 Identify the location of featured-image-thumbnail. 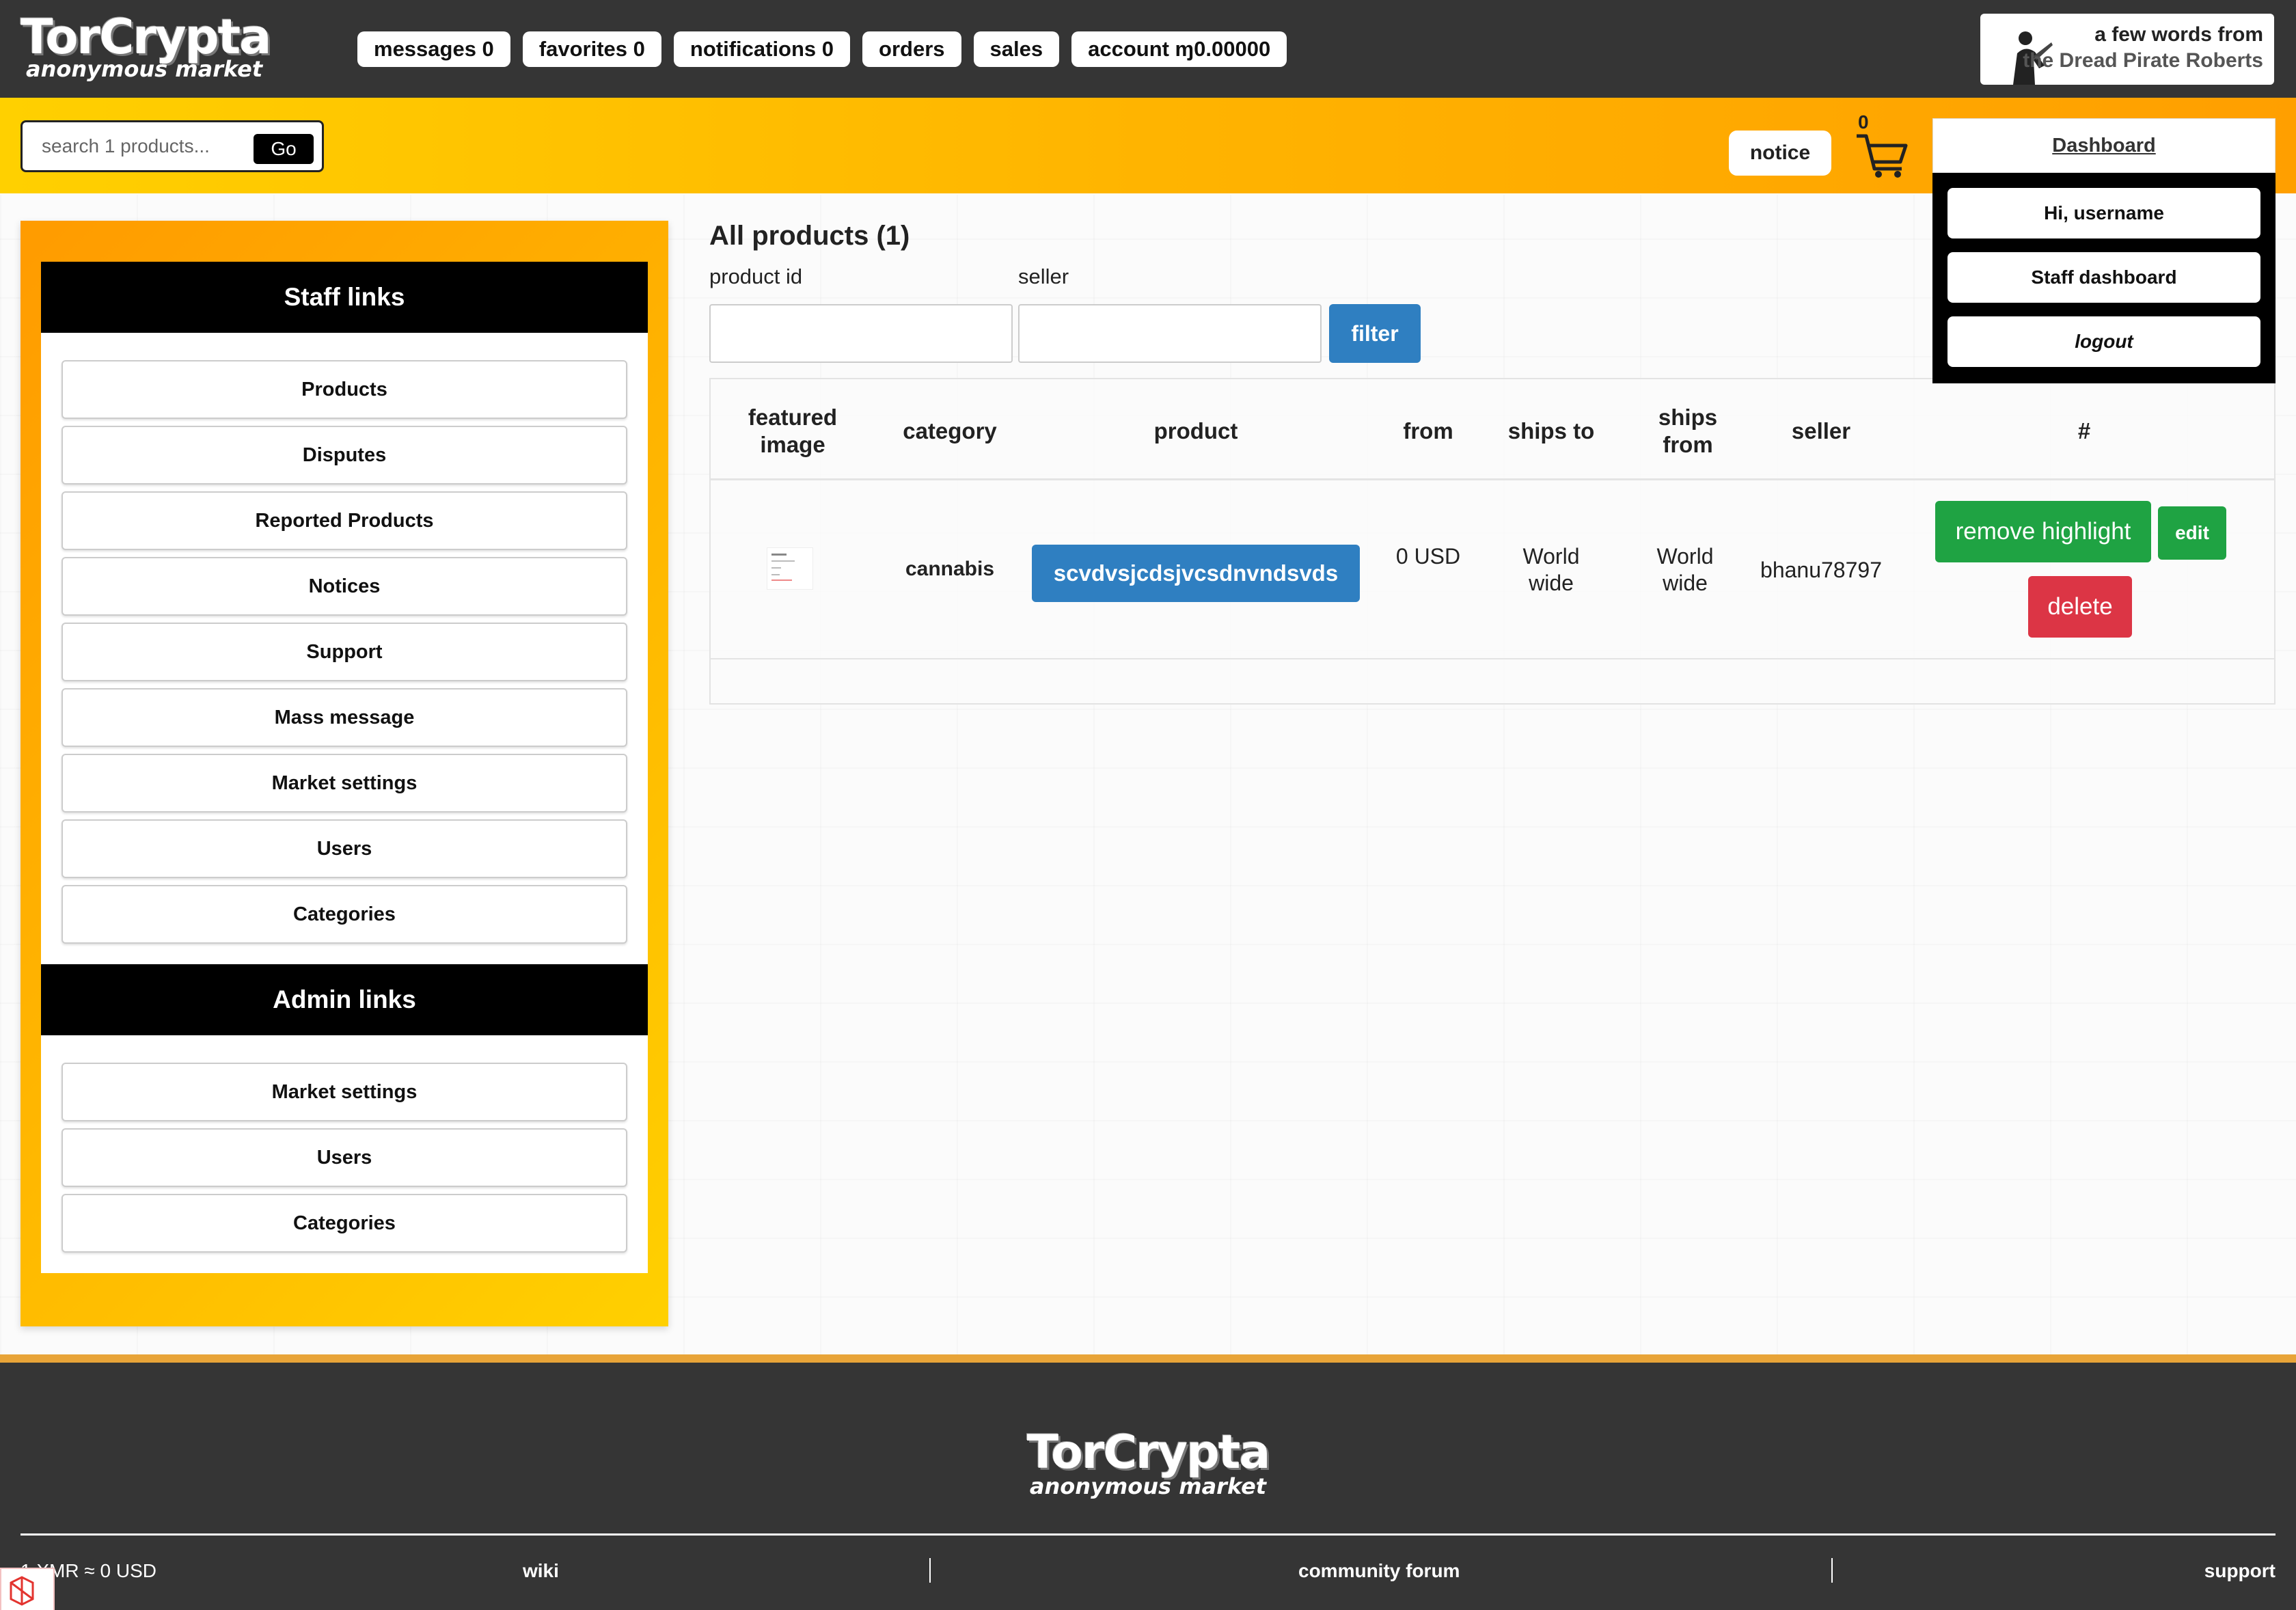
(790, 568).